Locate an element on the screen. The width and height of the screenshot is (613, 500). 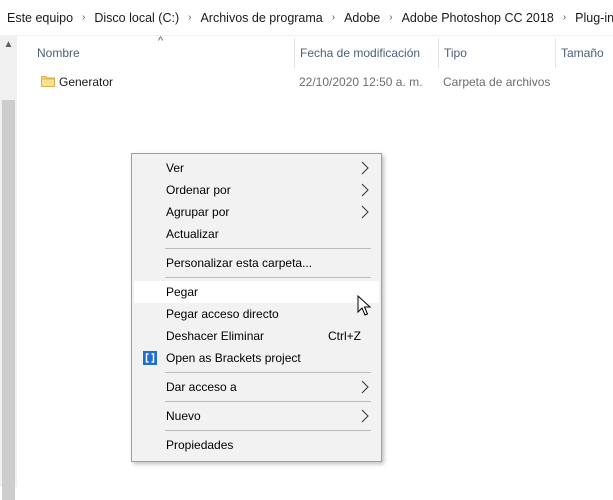
file-name: Generator is located at coordinates (86, 82).